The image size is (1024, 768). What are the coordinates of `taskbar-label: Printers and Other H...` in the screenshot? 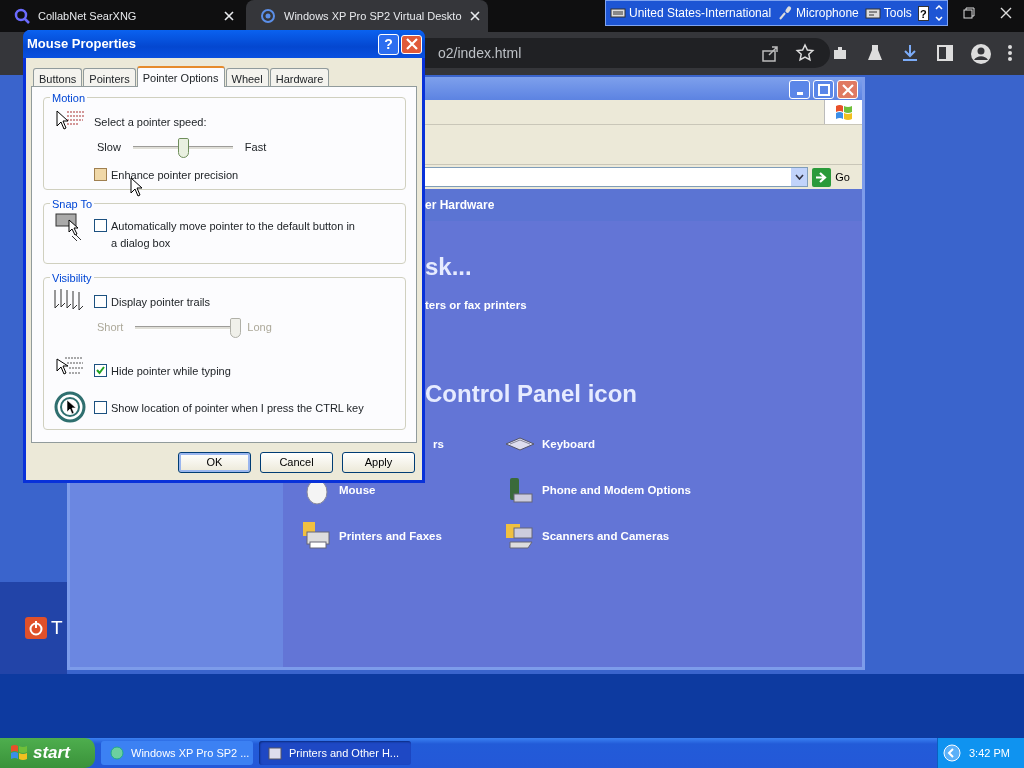 It's located at (344, 753).